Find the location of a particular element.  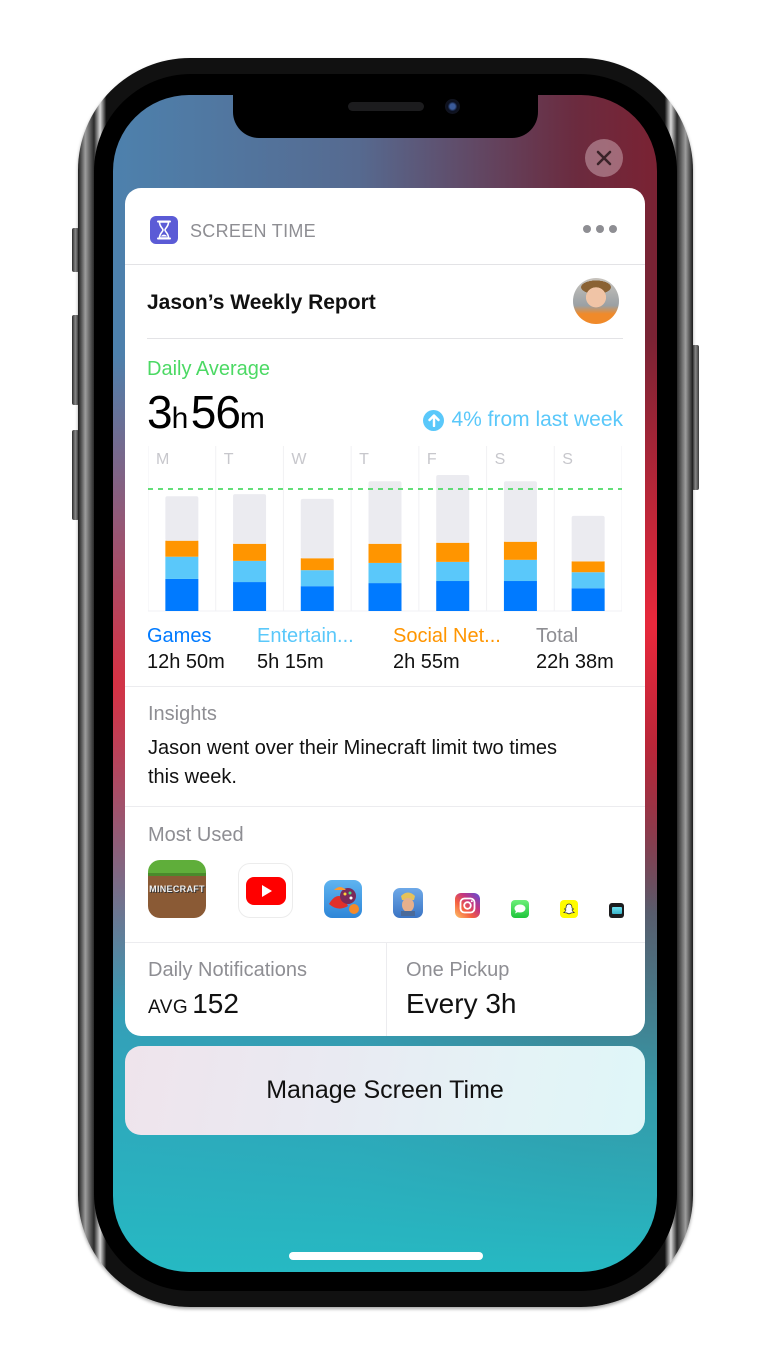

tv-screen is located at coordinates (616, 910).